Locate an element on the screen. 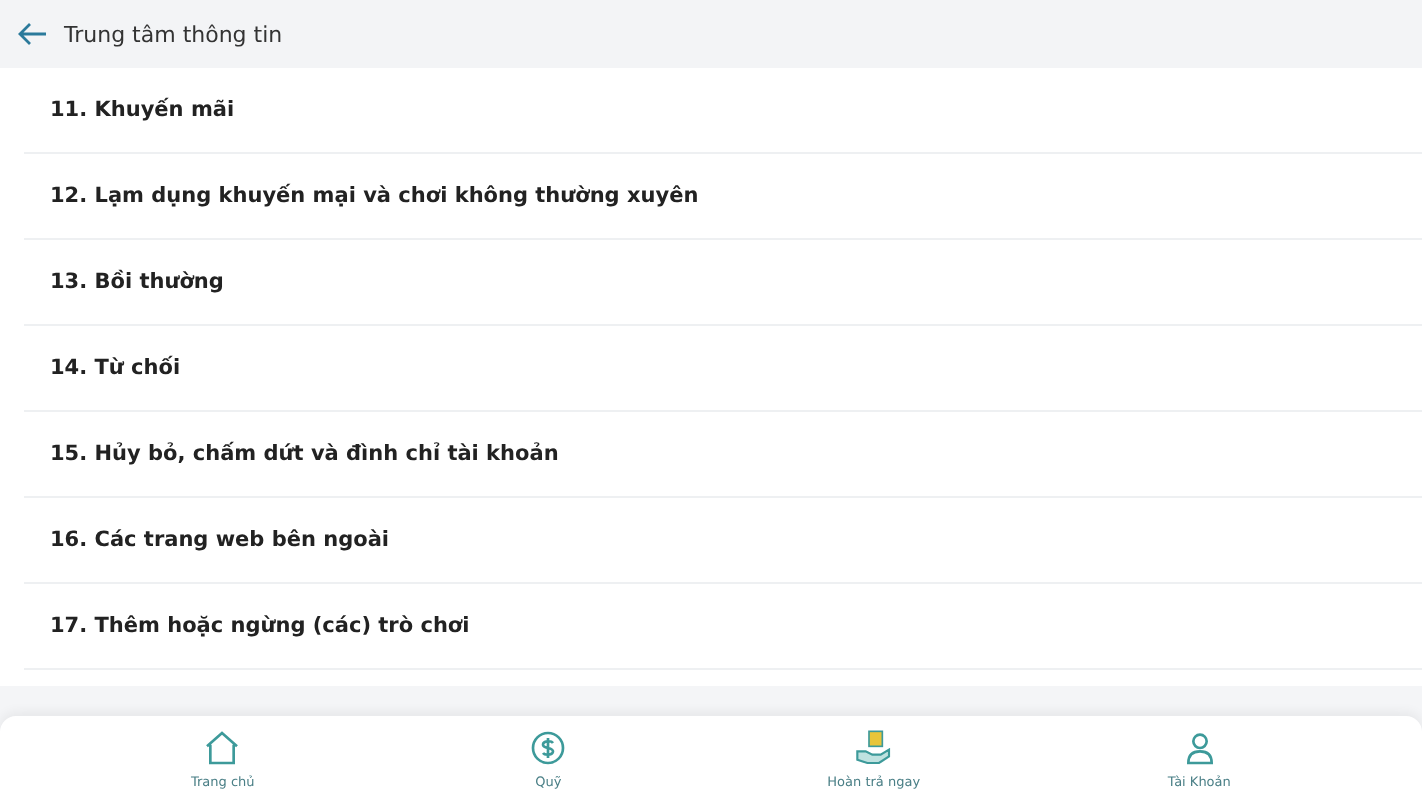 Image resolution: width=1422 pixels, height=800 pixels. list-item: 13. Bồi thường is located at coordinates (723, 283).